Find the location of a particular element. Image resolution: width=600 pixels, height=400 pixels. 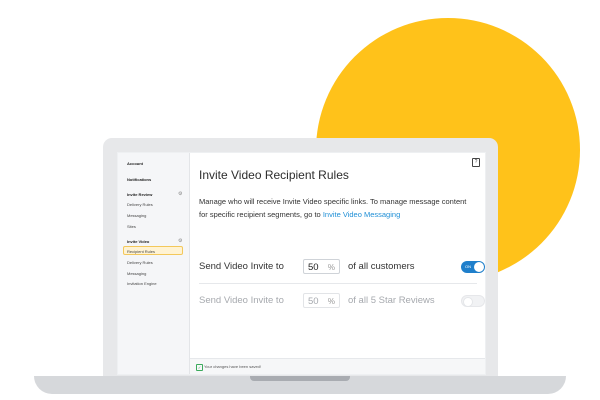

messaging-link: Invite Video Messaging is located at coordinates (361, 214).